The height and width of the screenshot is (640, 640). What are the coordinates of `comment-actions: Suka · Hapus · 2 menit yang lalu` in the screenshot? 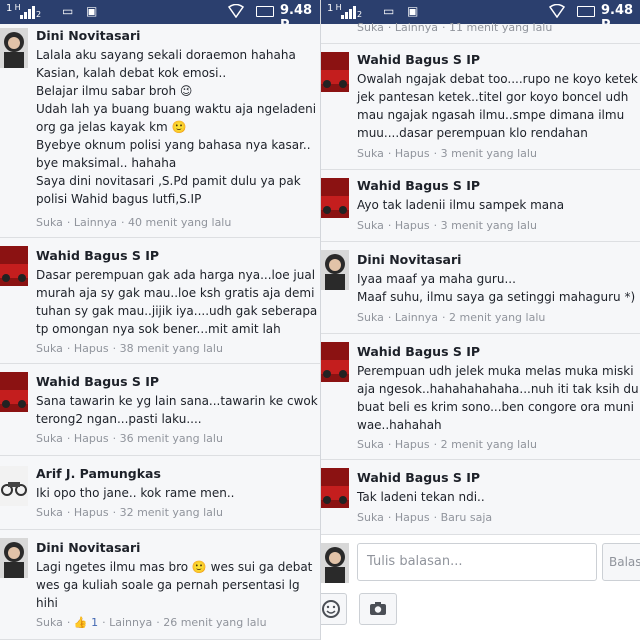 It's located at (447, 444).